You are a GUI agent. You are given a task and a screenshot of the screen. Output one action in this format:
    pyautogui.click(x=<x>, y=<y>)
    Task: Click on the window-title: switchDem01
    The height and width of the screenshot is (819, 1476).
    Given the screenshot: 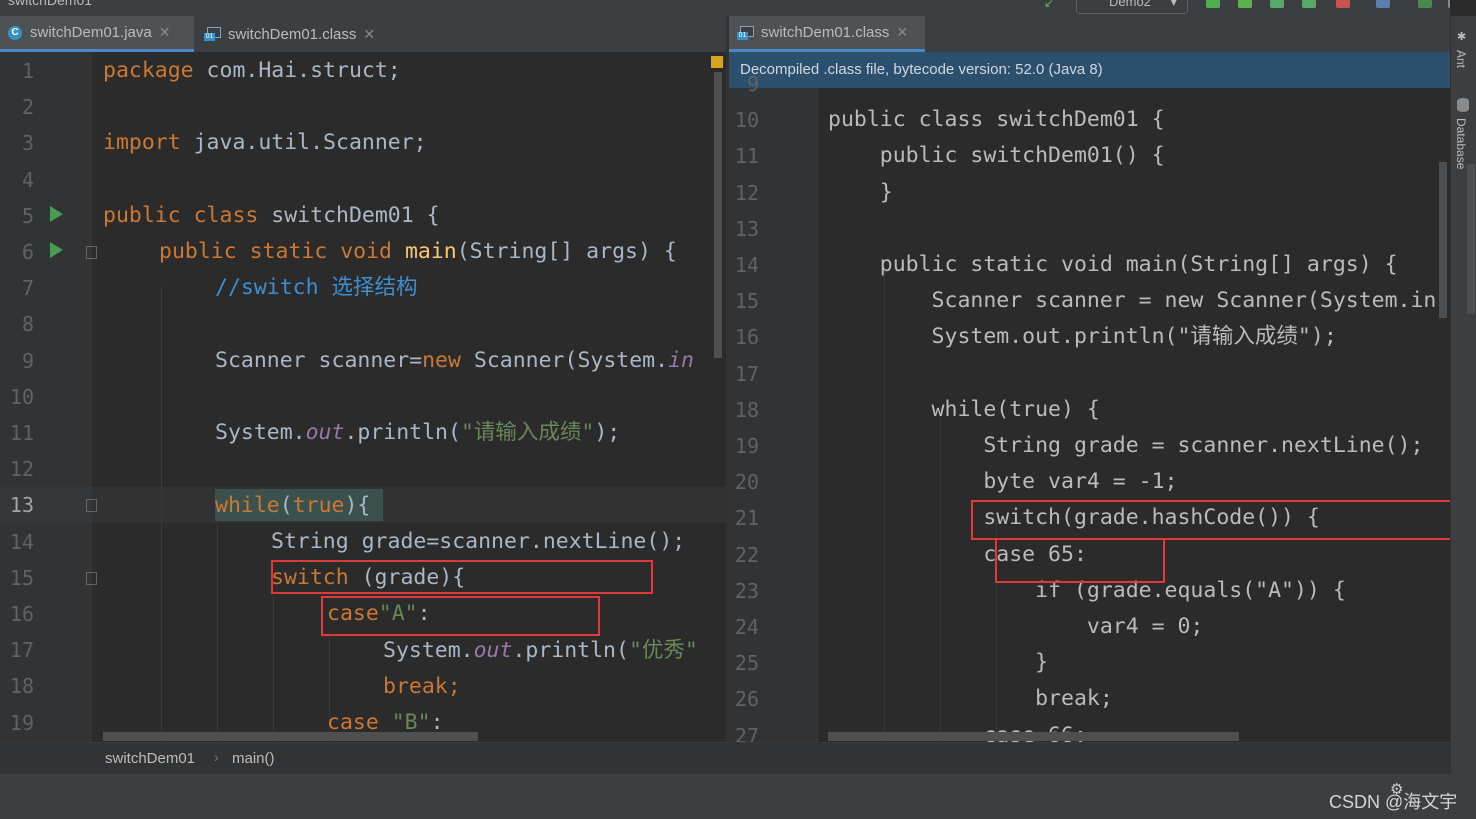 What is the action you would take?
    pyautogui.click(x=50, y=4)
    